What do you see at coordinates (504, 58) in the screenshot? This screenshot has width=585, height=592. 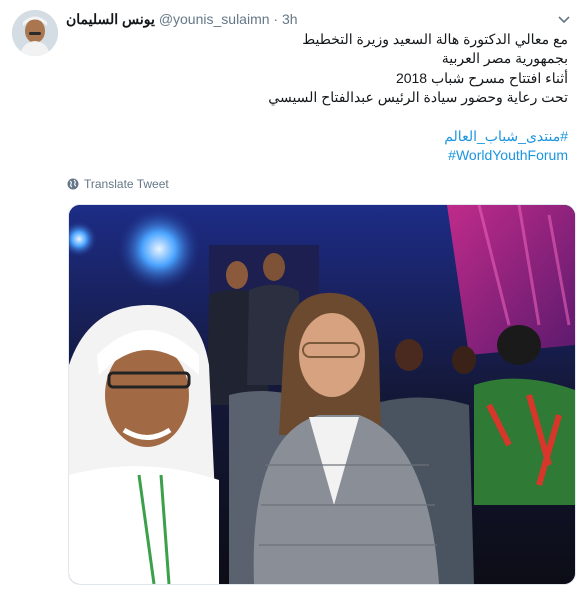 I see `tweet-text-line: بجمهورية مصر العربية` at bounding box center [504, 58].